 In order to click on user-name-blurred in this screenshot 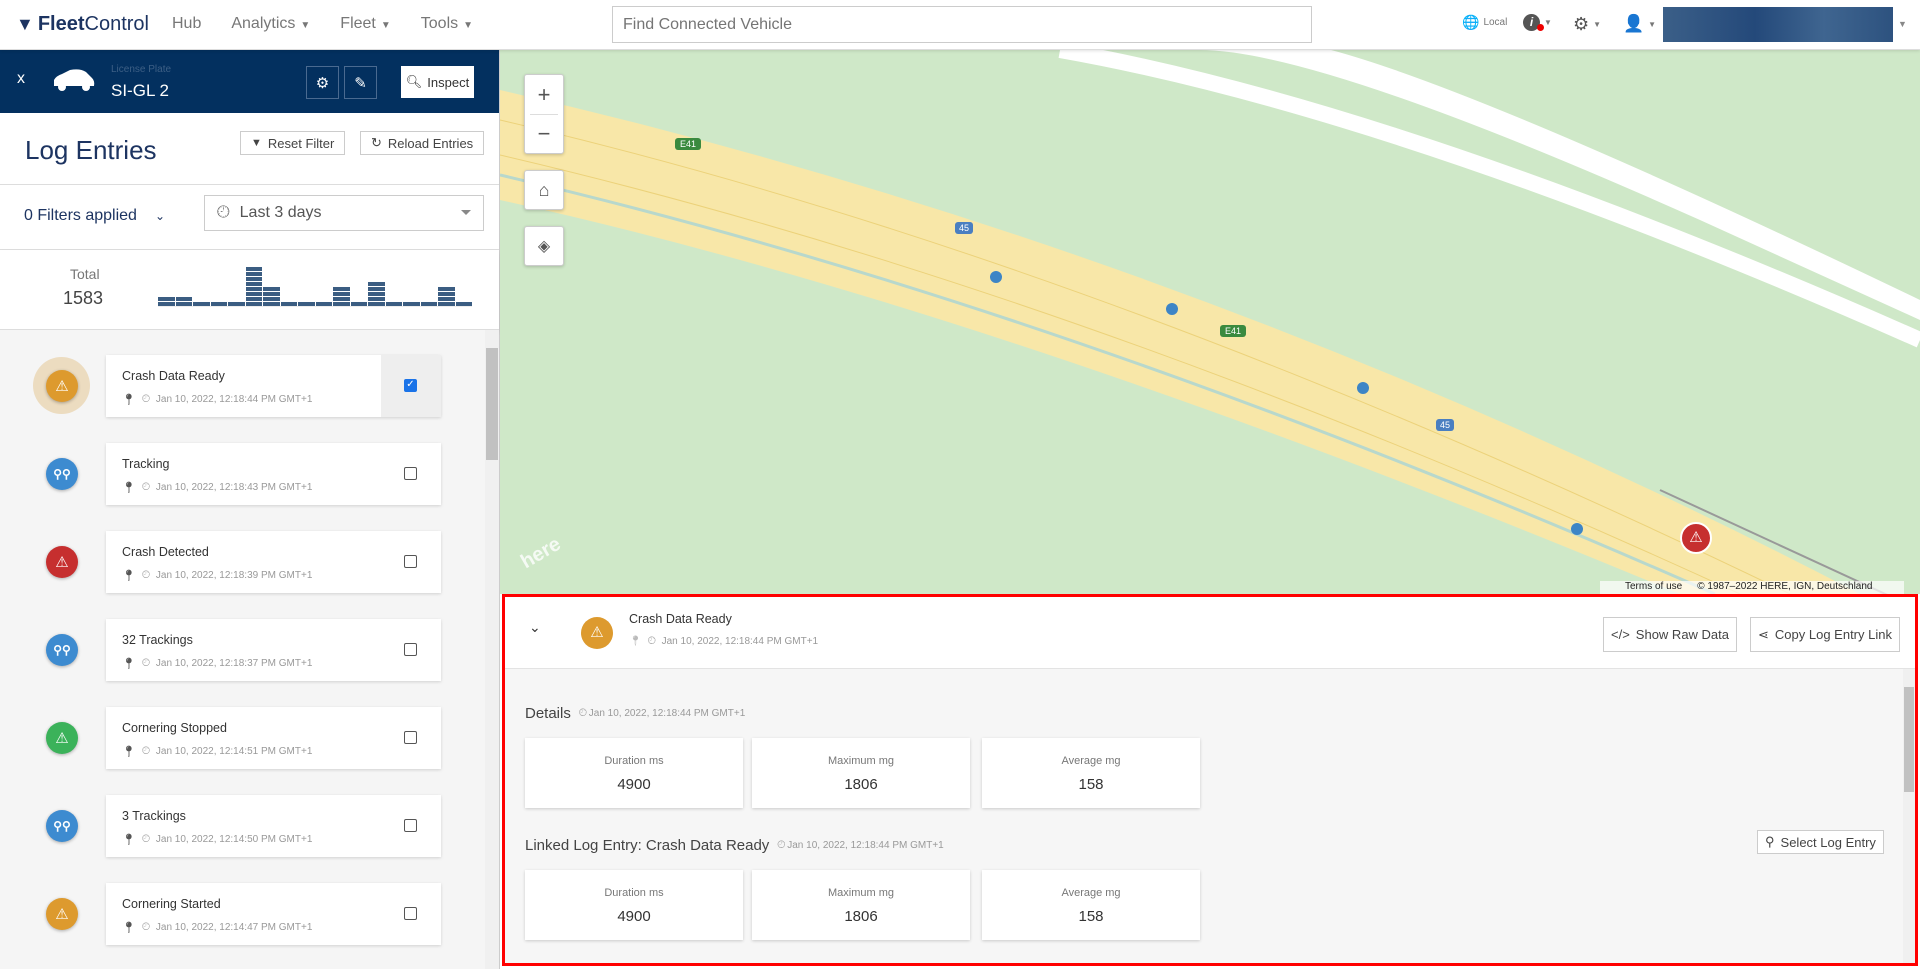, I will do `click(1778, 24)`.